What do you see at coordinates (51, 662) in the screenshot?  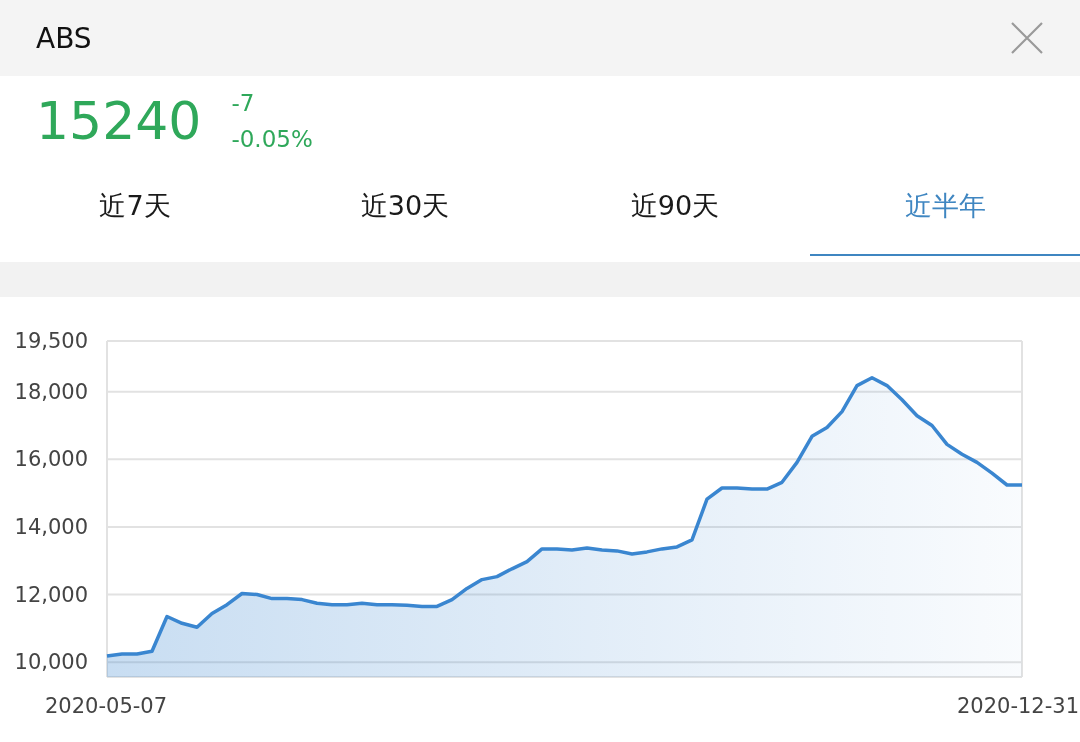 I see `y-axis-label: 10,000` at bounding box center [51, 662].